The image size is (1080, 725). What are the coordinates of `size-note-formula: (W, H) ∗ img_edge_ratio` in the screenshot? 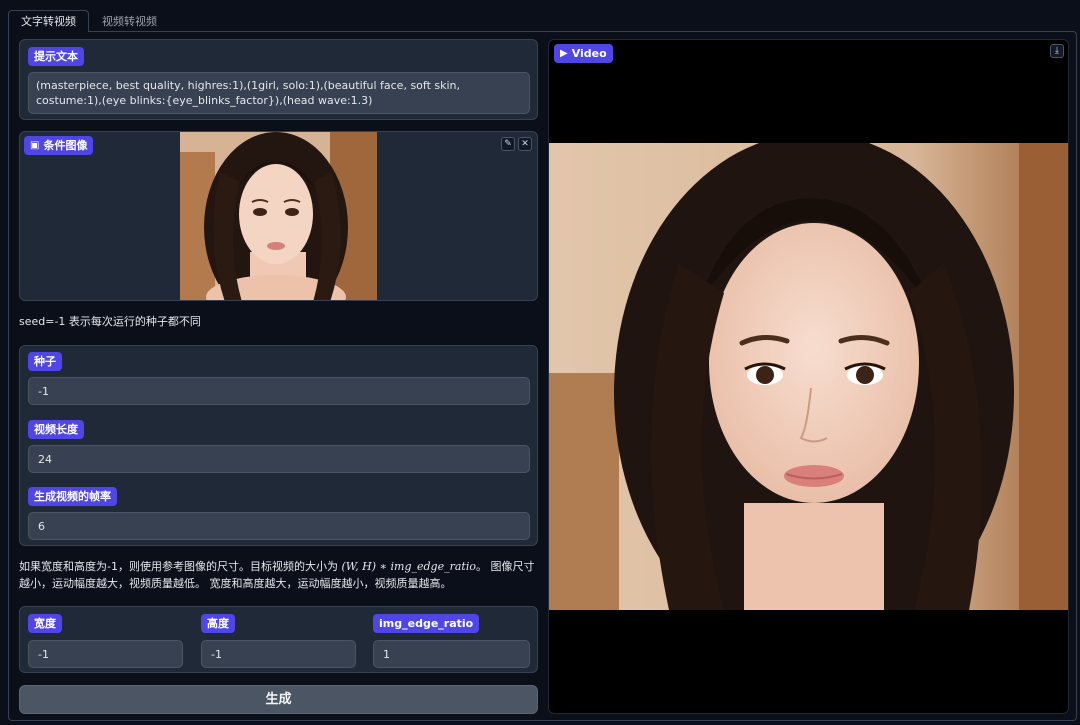 It's located at (408, 566).